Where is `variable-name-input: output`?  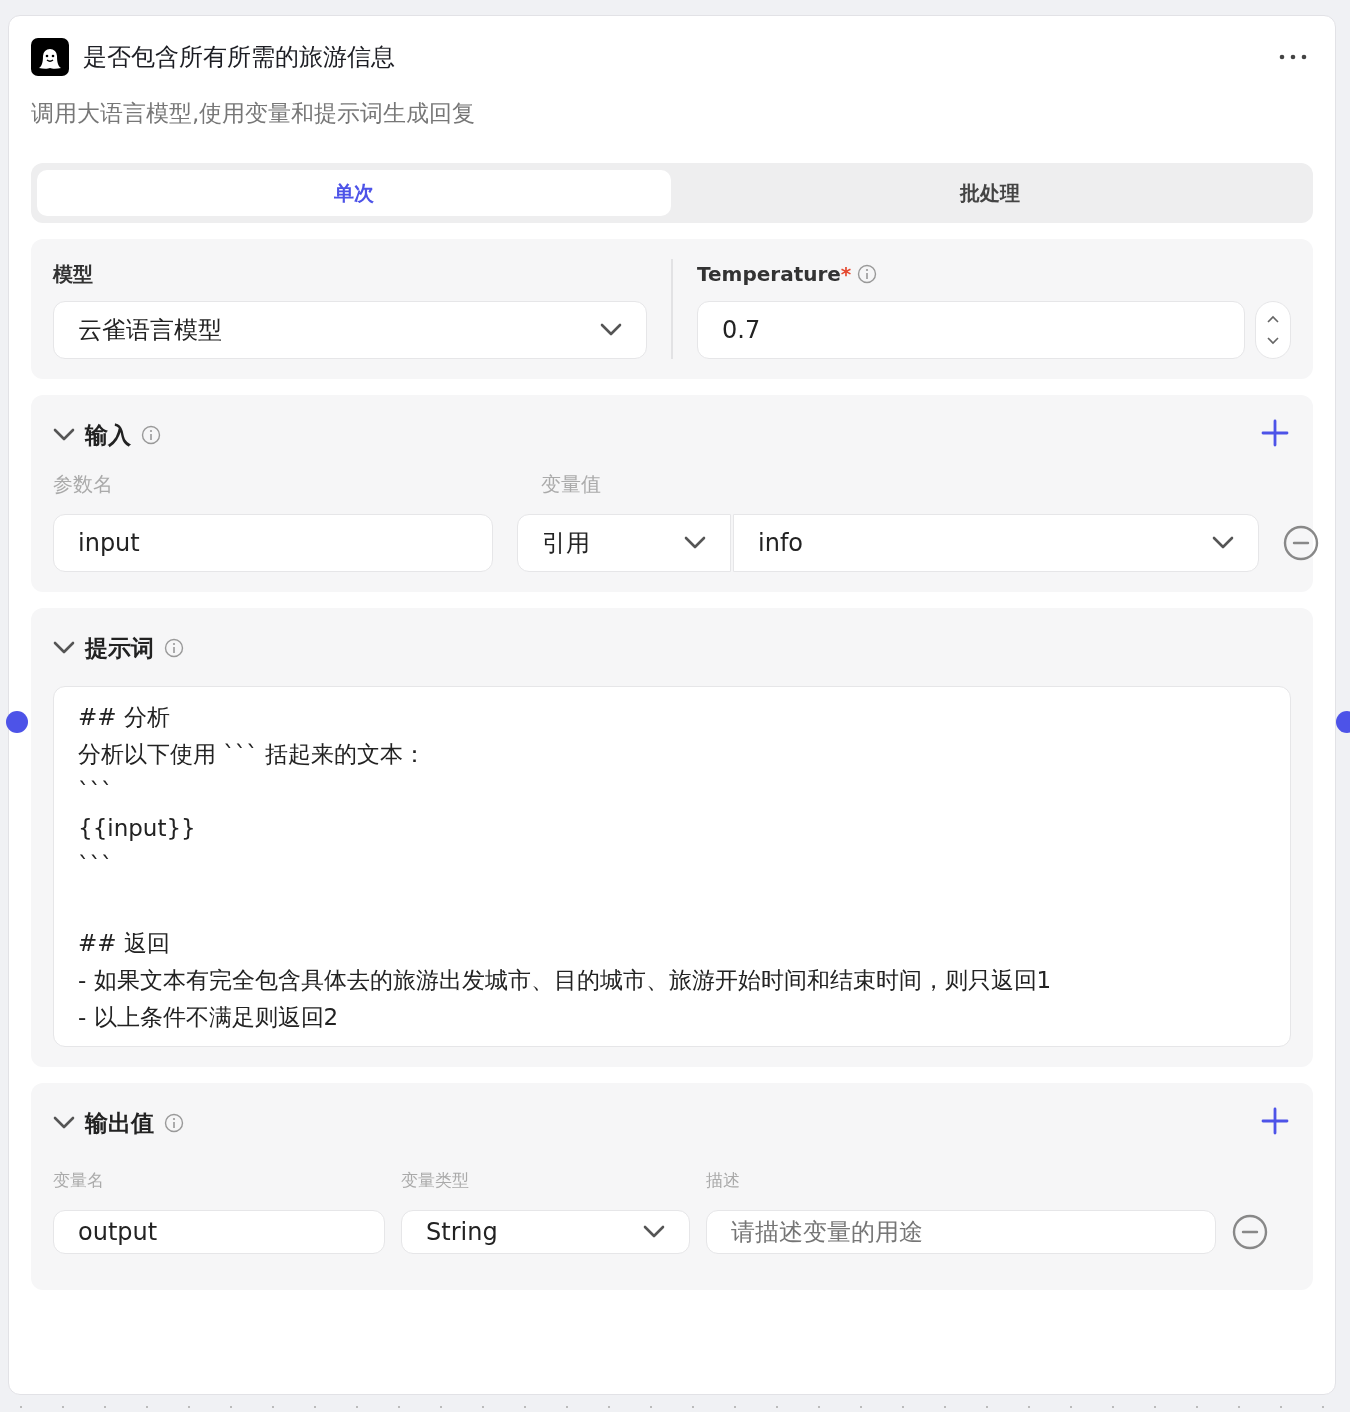
variable-name-input: output is located at coordinates (219, 1232).